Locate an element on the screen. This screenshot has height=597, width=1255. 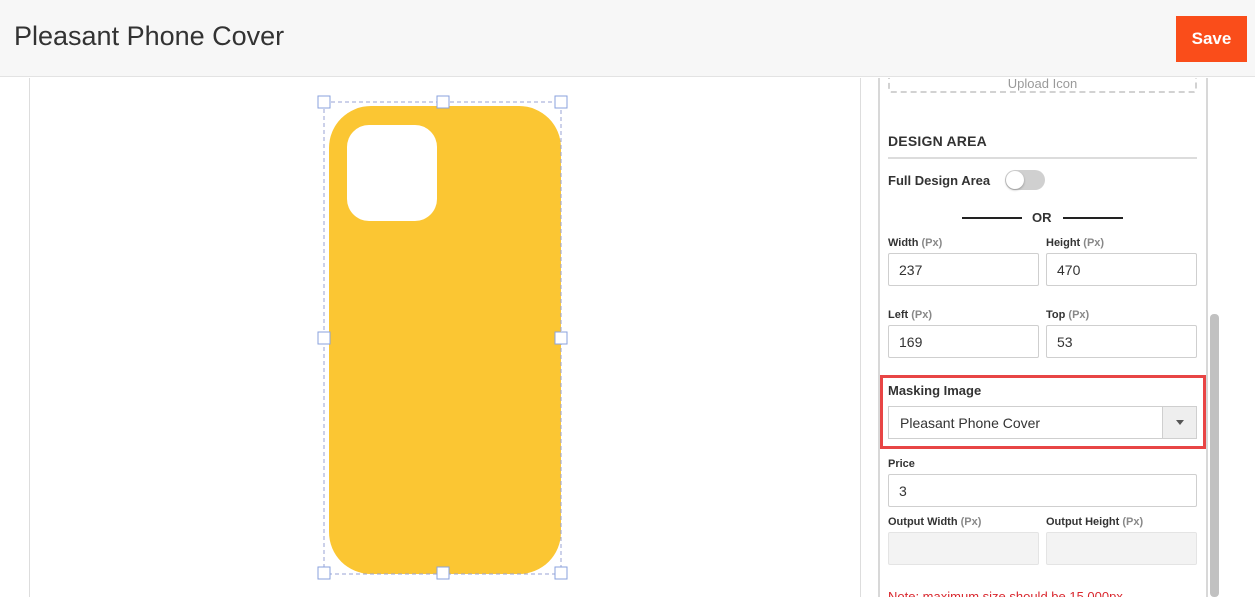
resize-handle-top-left is located at coordinates (324, 102).